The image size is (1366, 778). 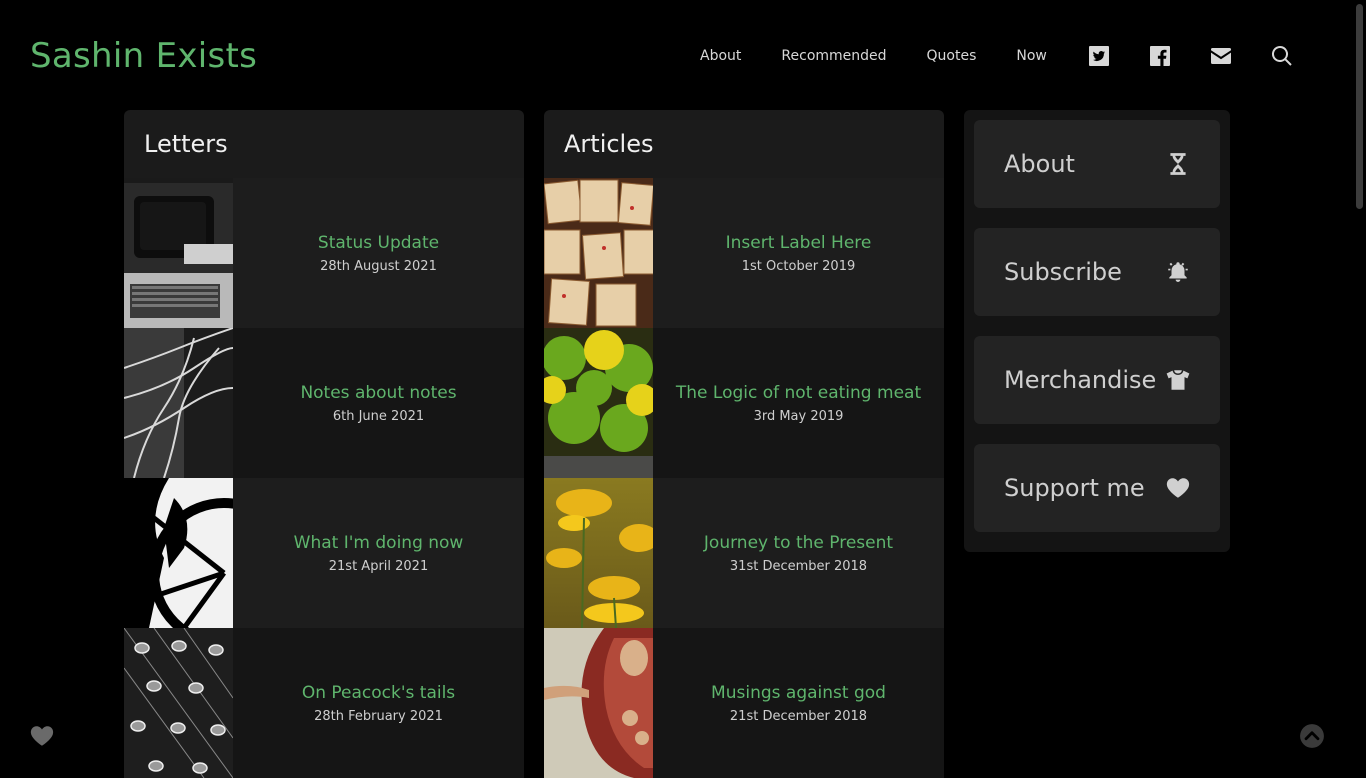 I want to click on letter-entry: What I'm doing now 21st April 2021, so click(x=324, y=553).